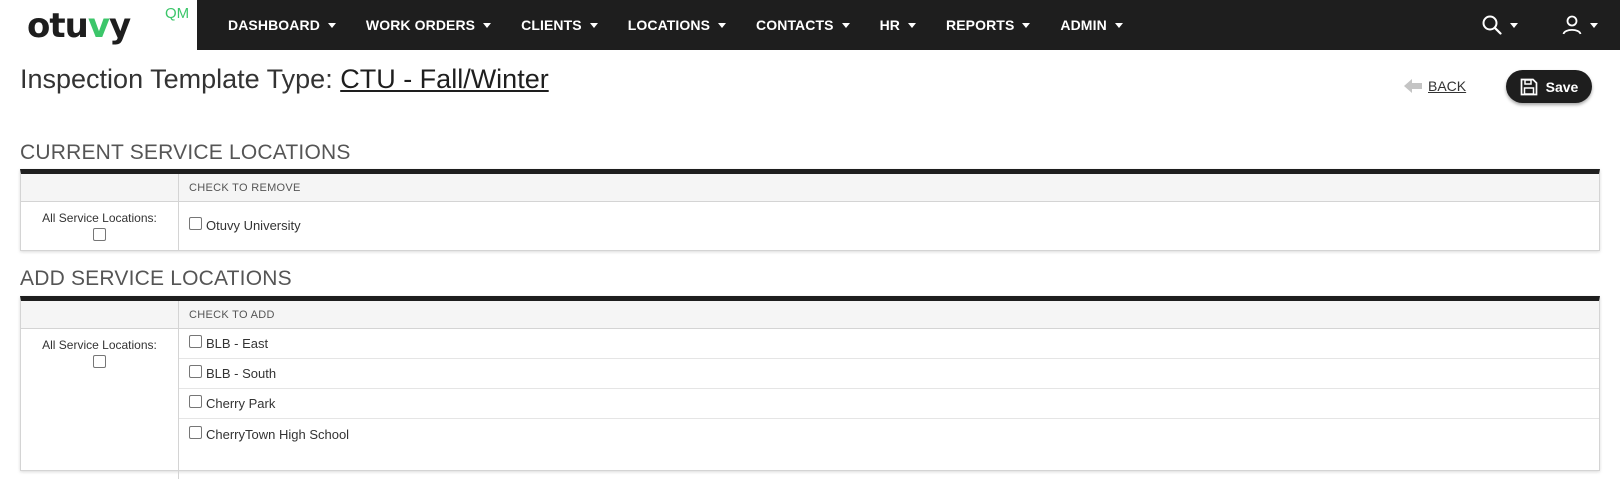 The height and width of the screenshot is (479, 1620). Describe the element at coordinates (889, 25) in the screenshot. I see `nav-hr-label: HR` at that location.